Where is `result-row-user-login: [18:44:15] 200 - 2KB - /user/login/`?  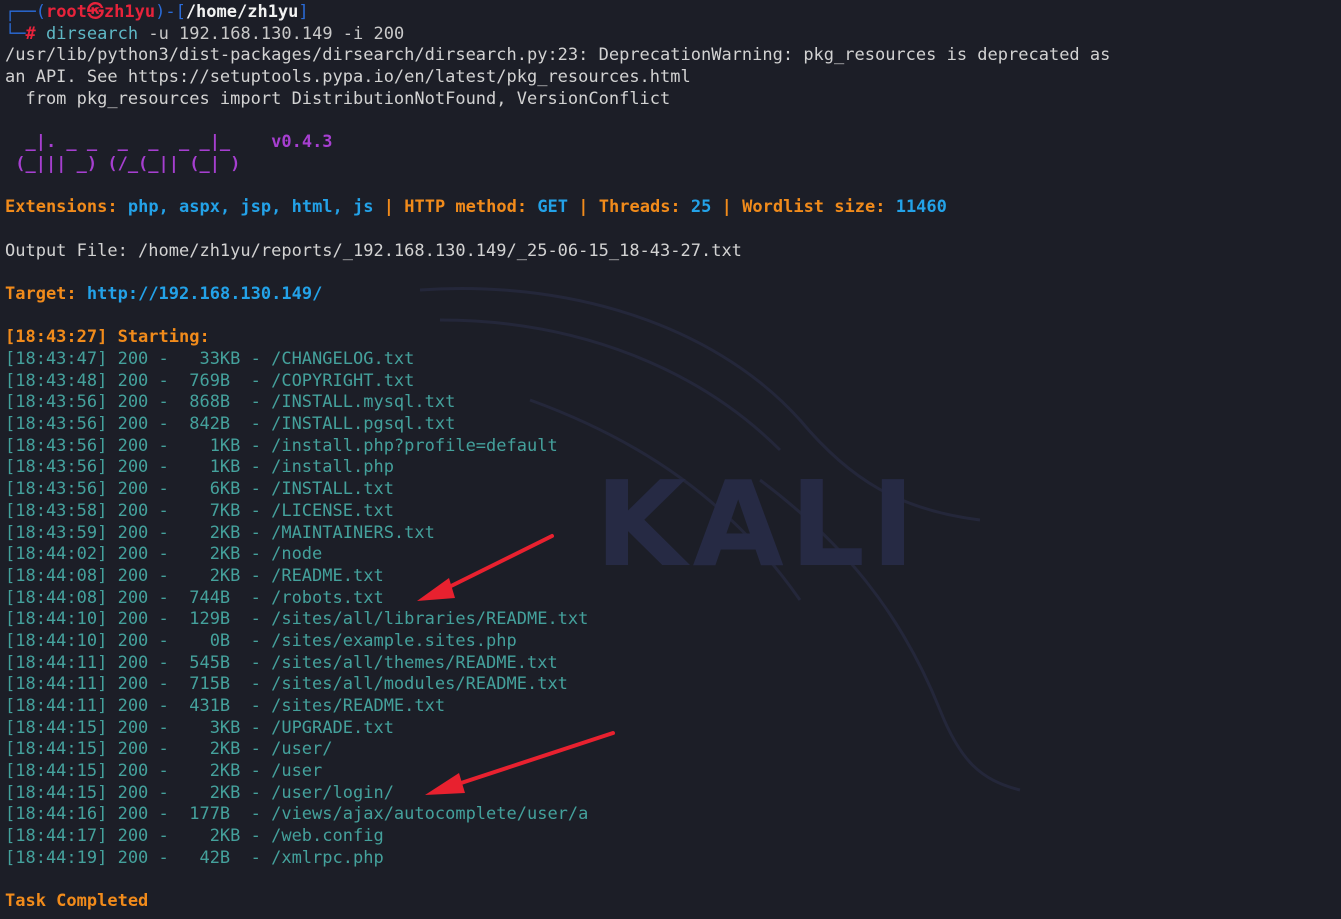 result-row-user-login: [18:44:15] 200 - 2KB - /user/login/ is located at coordinates (199, 792).